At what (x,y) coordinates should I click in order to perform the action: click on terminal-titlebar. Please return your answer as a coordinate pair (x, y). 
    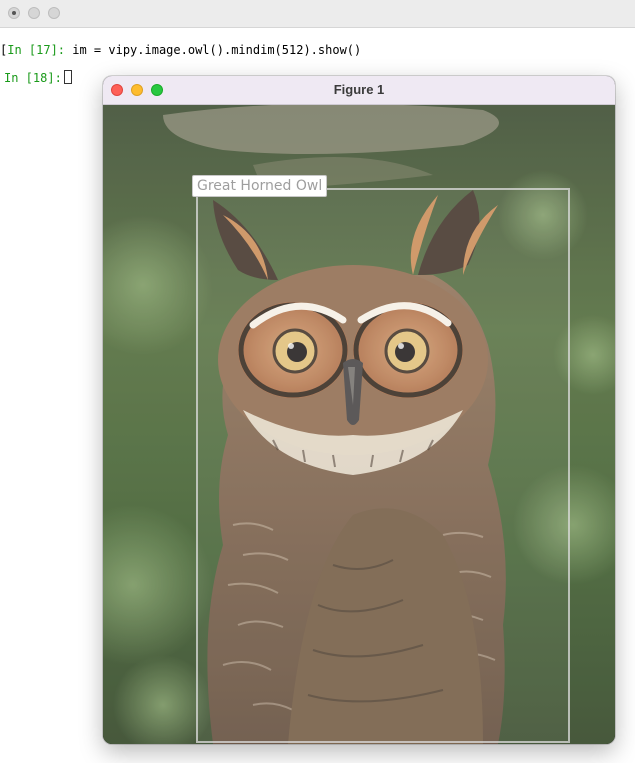
    Looking at the image, I should click on (317, 14).